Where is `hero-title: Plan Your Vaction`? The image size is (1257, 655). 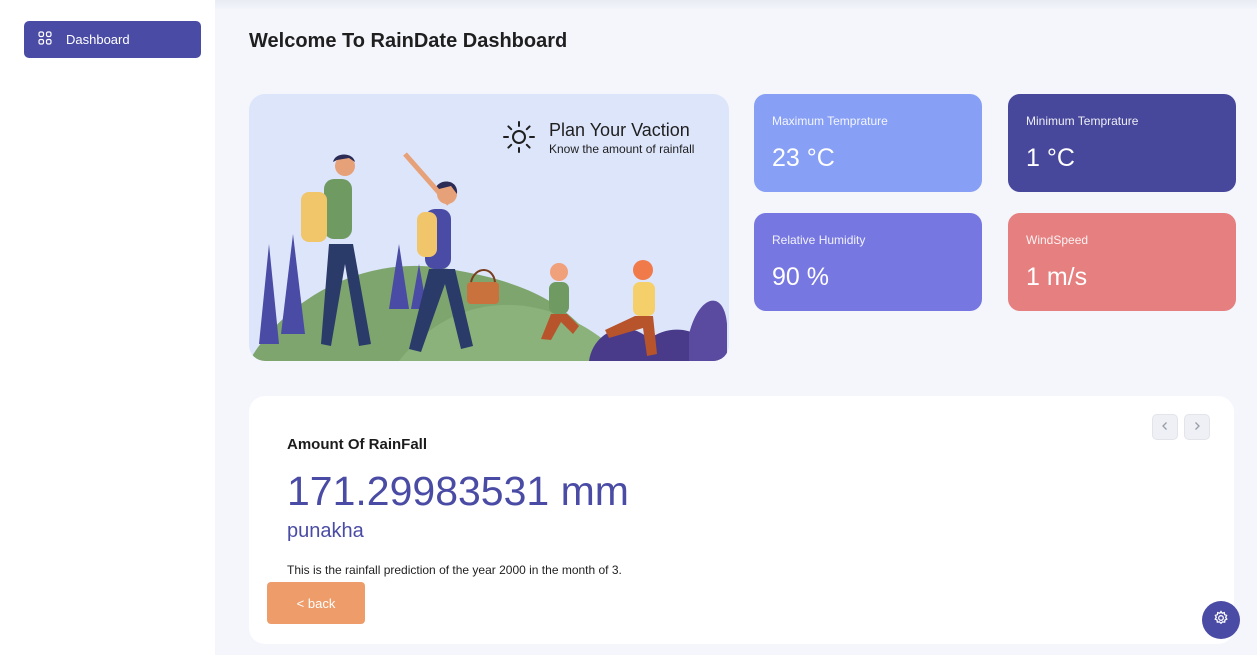 hero-title: Plan Your Vaction is located at coordinates (619, 130).